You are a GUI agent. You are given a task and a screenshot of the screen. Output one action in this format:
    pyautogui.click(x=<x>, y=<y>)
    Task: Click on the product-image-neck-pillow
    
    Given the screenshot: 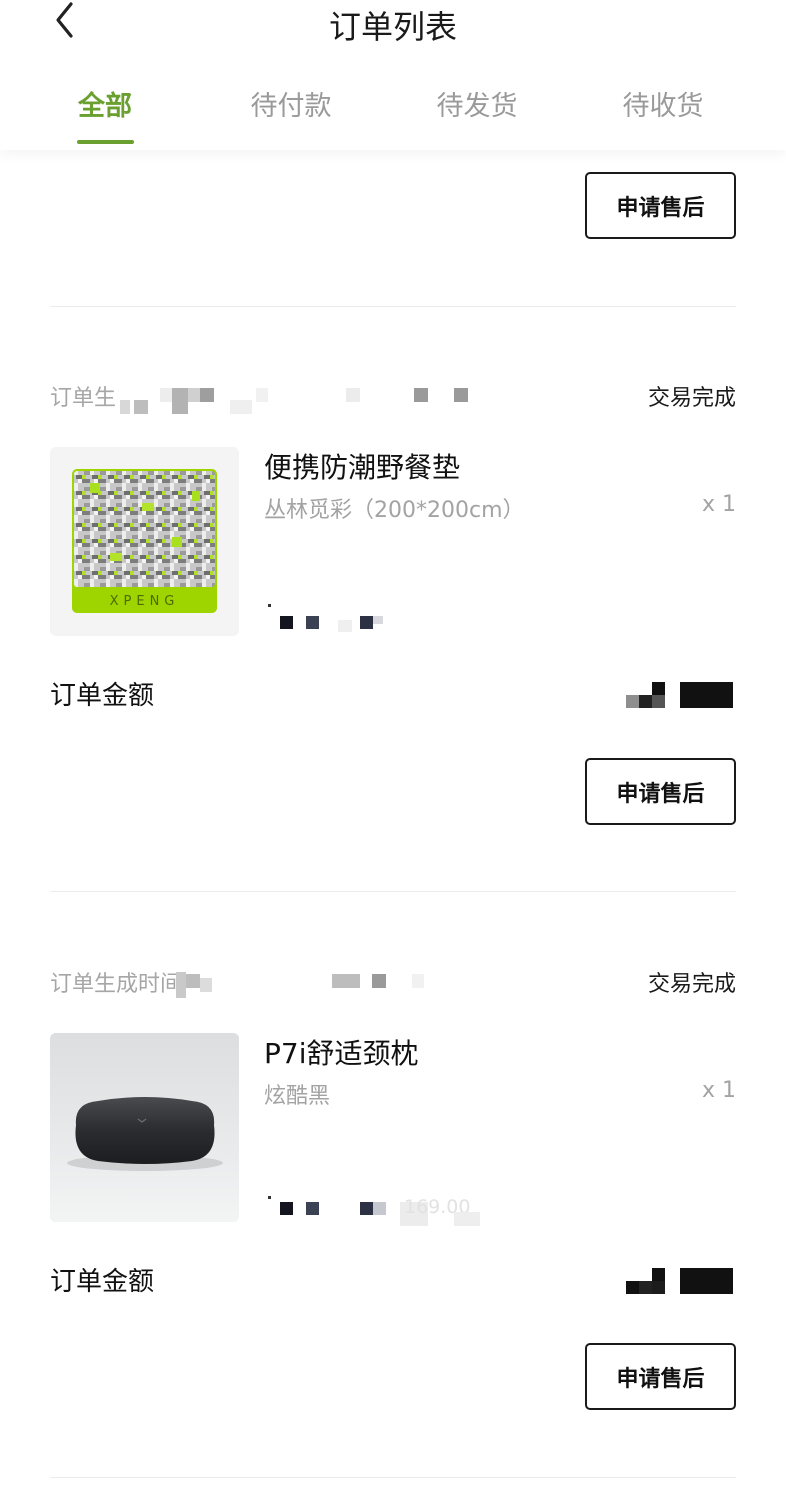 What is the action you would take?
    pyautogui.click(x=144, y=1127)
    